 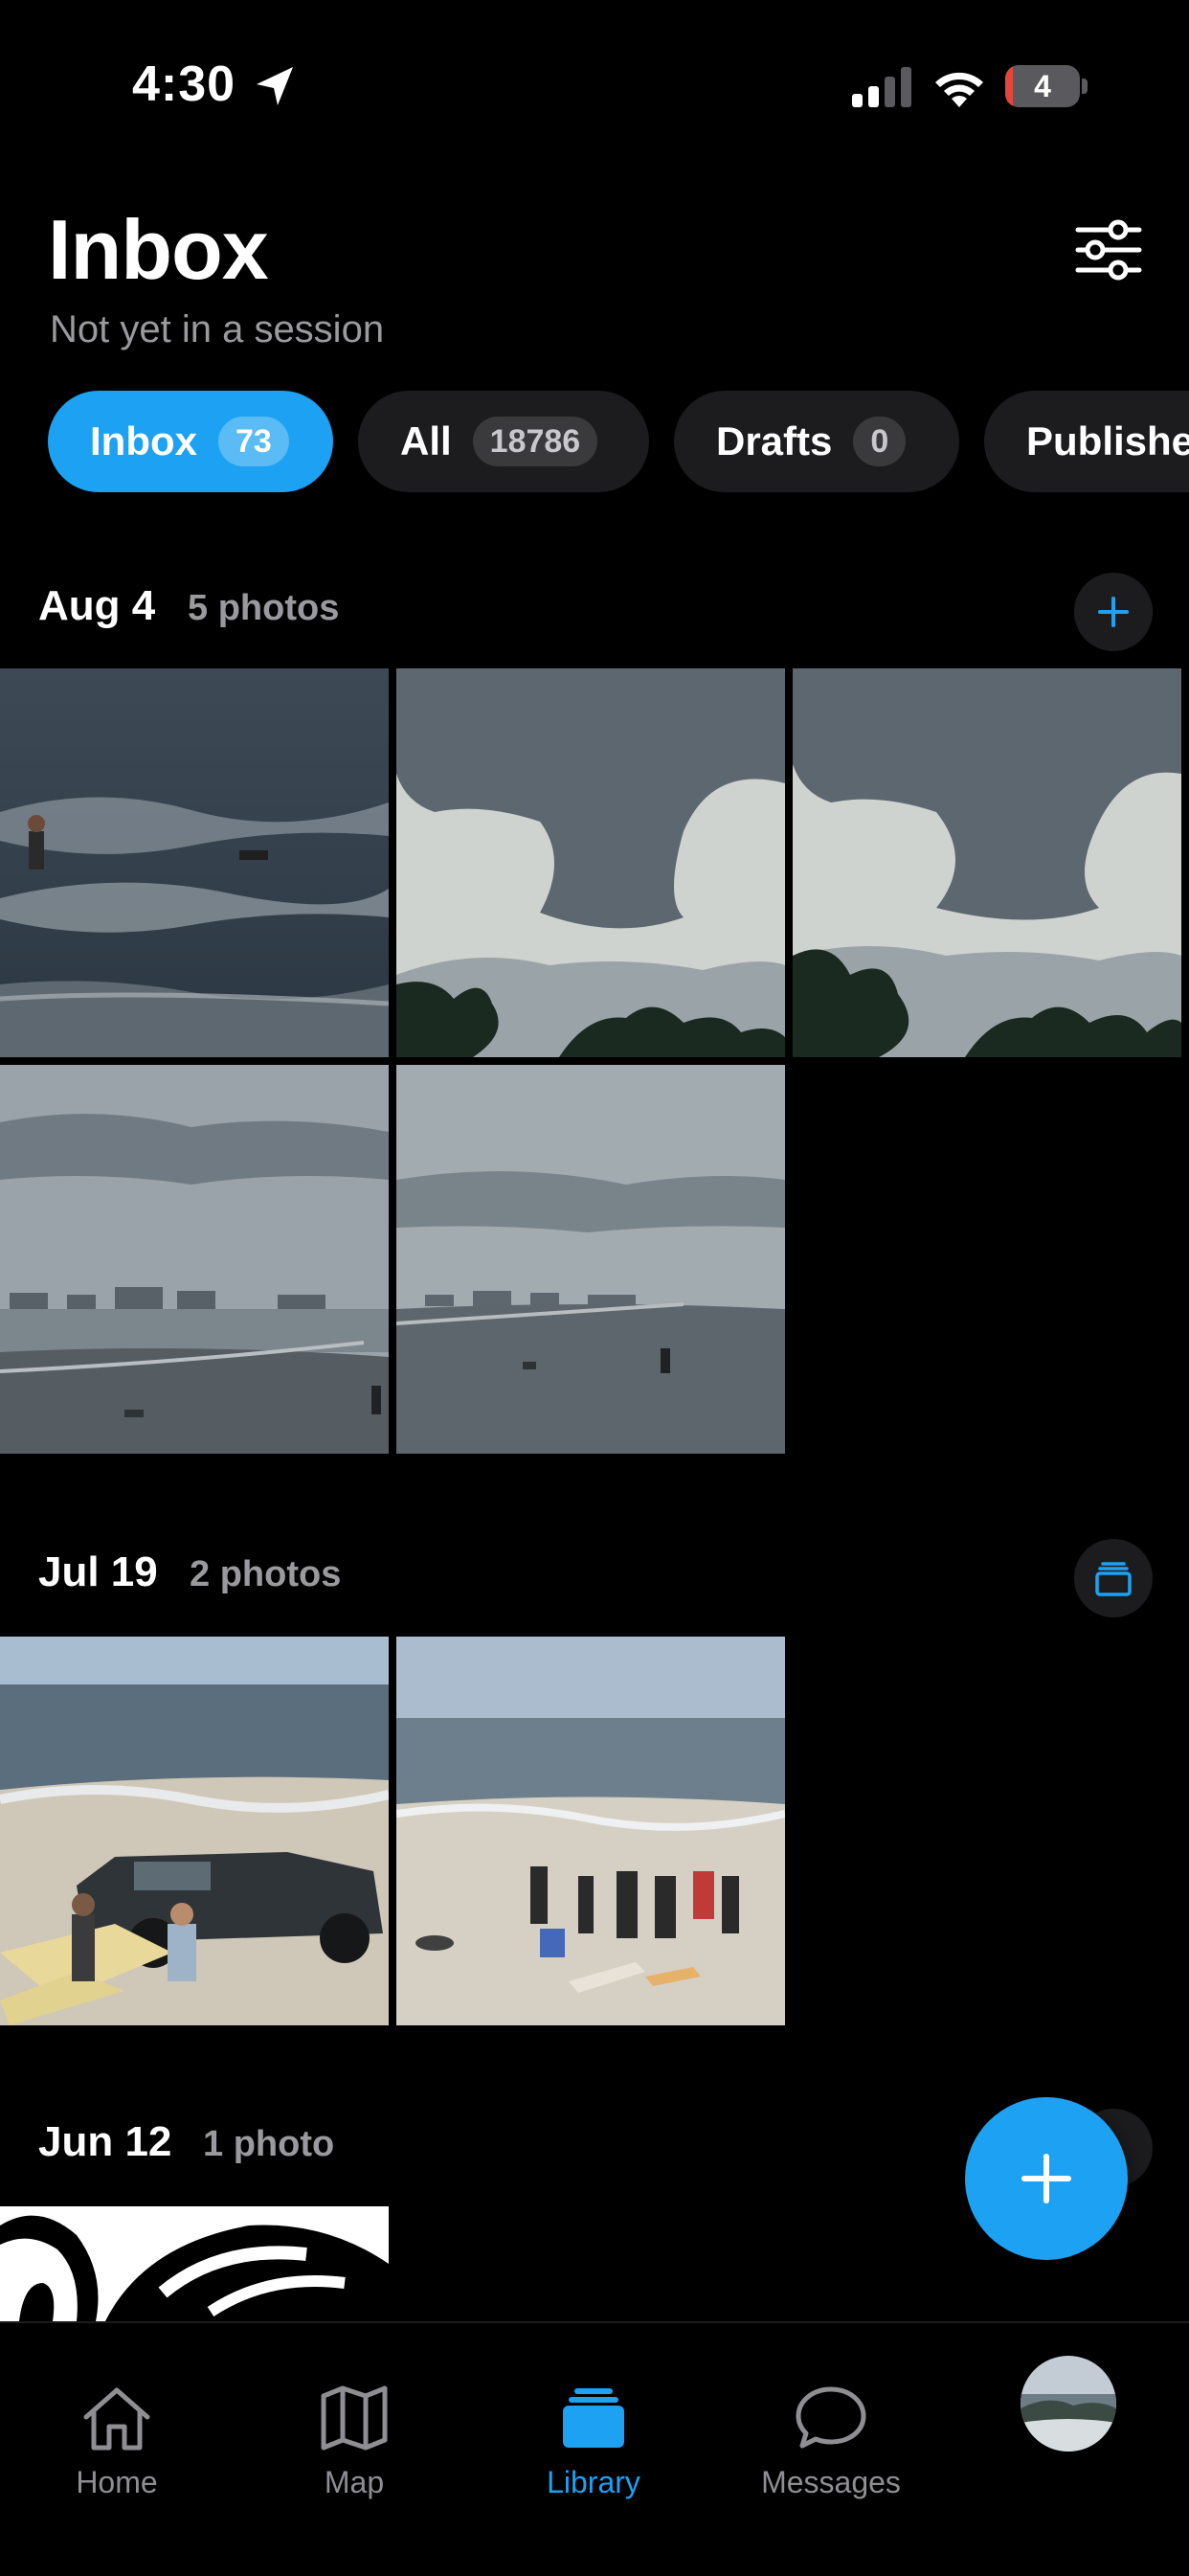 What do you see at coordinates (158, 249) in the screenshot?
I see `page-title: Inbox` at bounding box center [158, 249].